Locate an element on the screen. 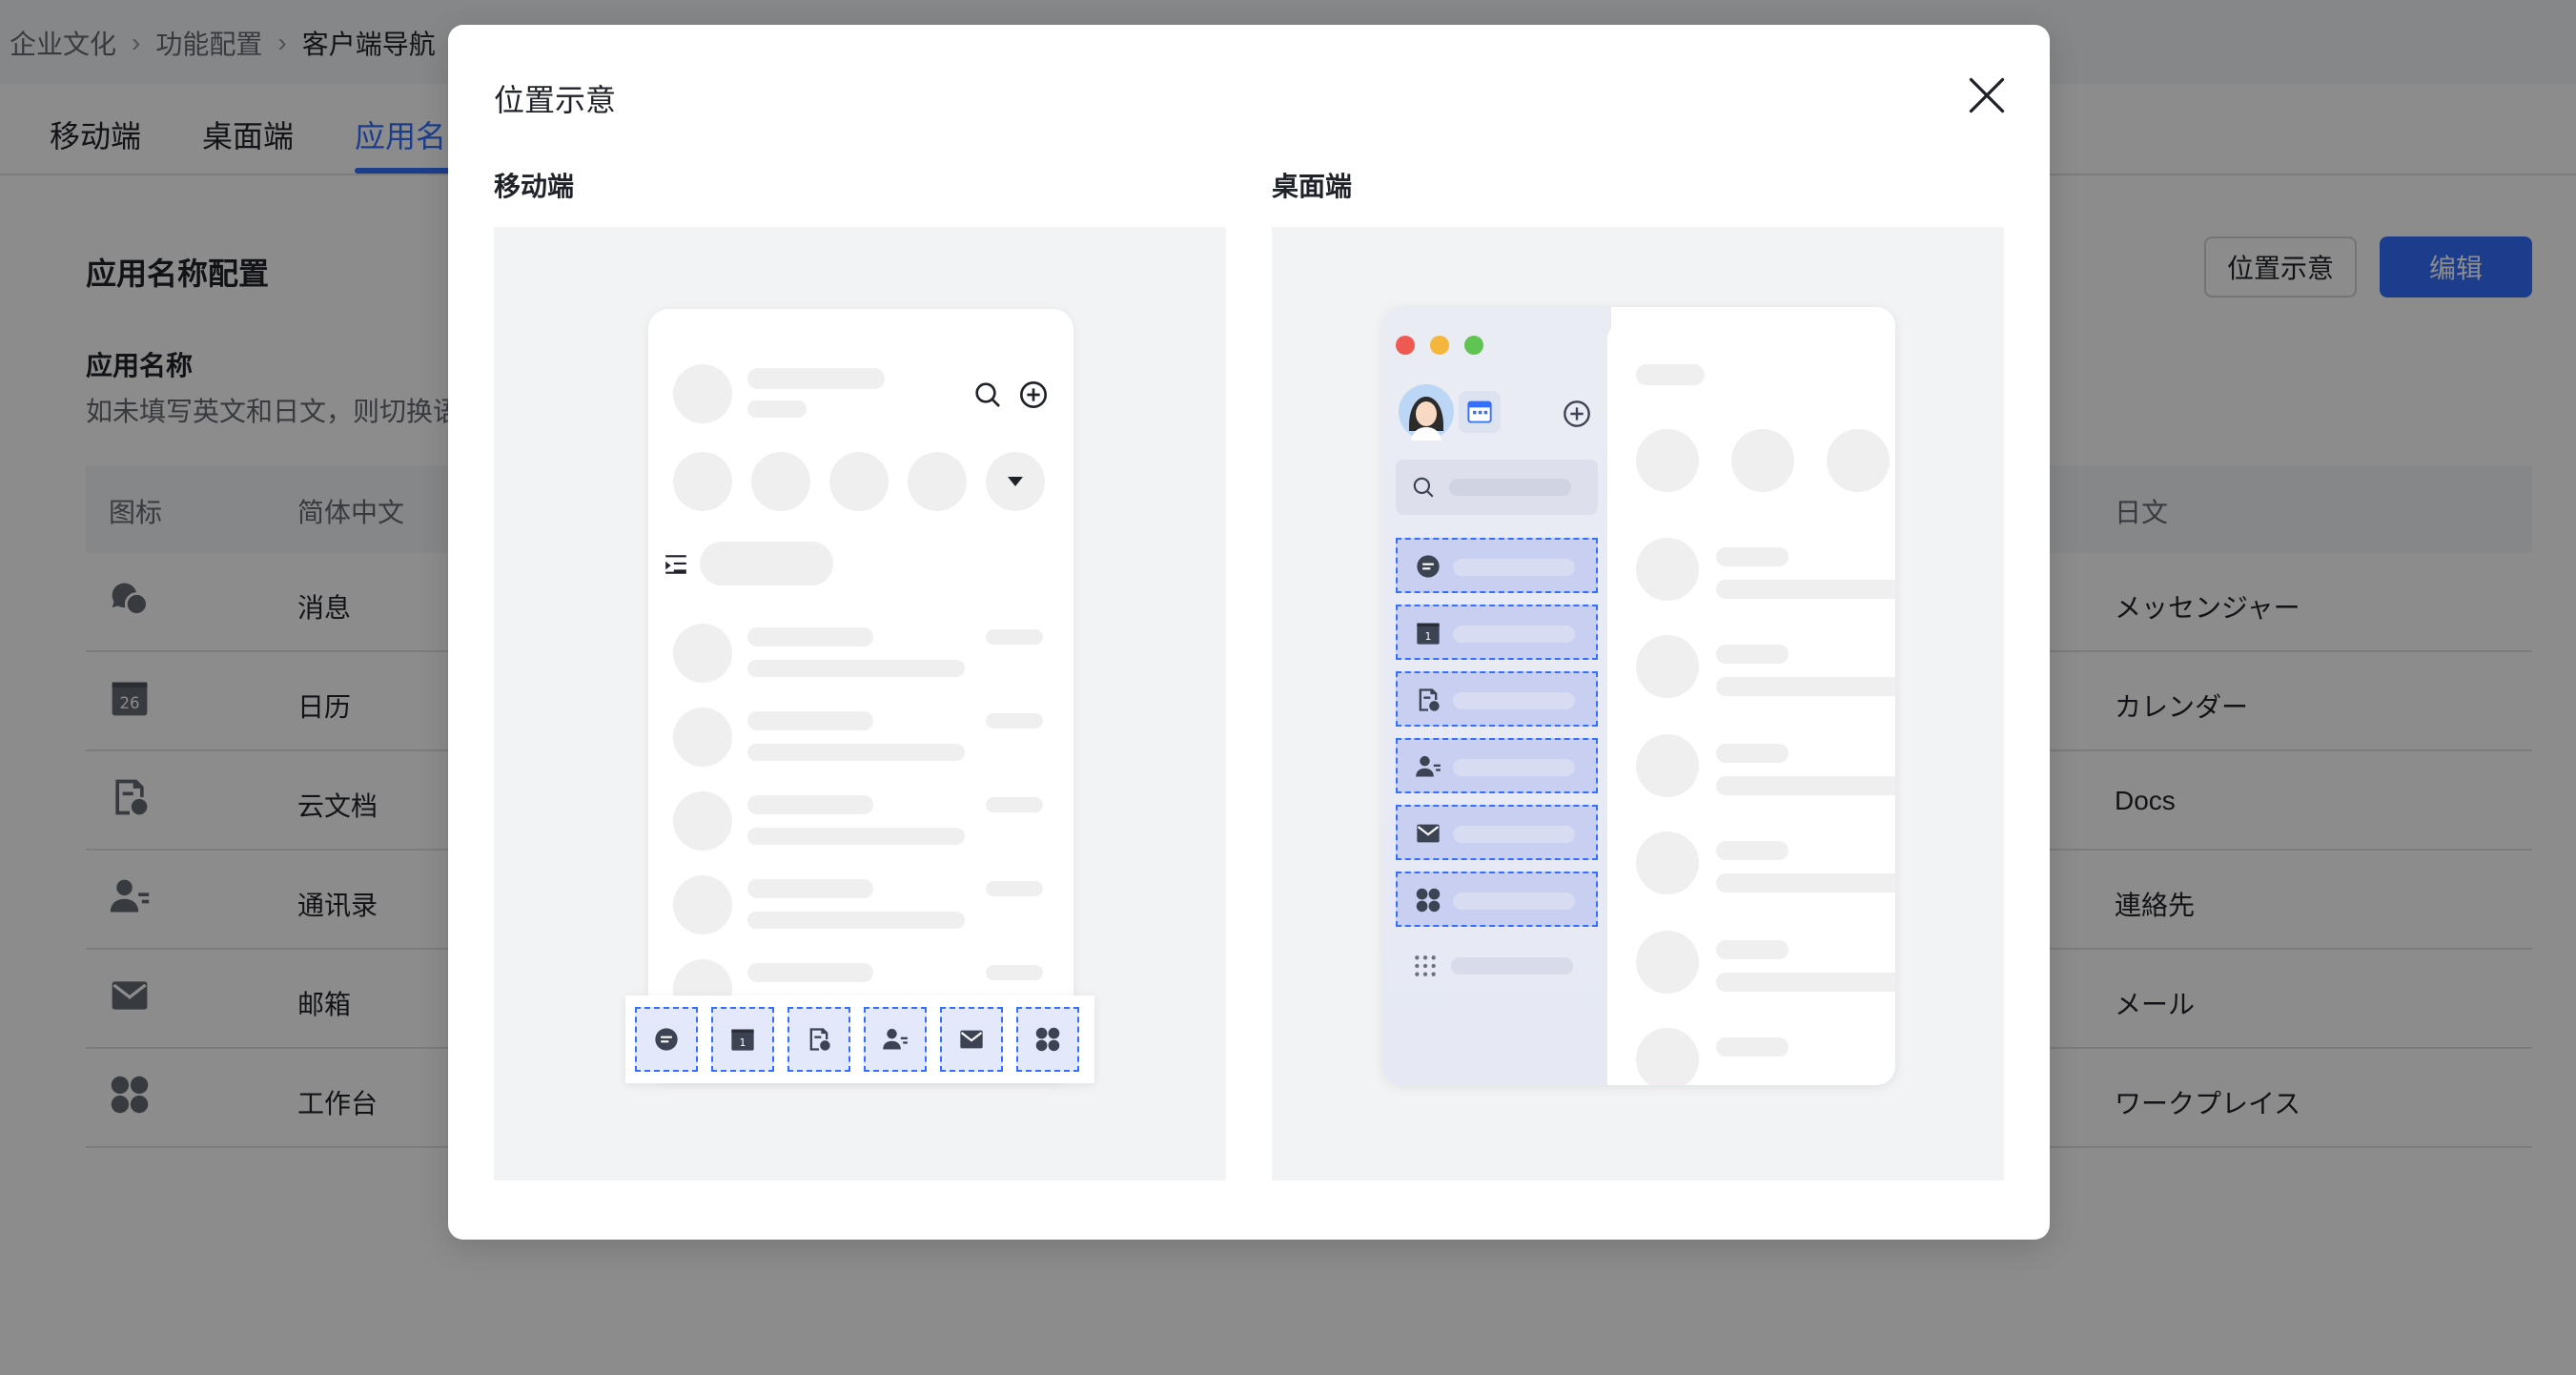  close-icon is located at coordinates (1987, 95).